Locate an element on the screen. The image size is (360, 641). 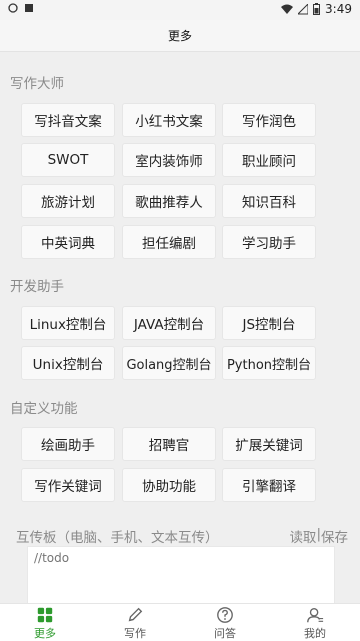
btn-writing-polish: 写作润色 is located at coordinates (269, 120).